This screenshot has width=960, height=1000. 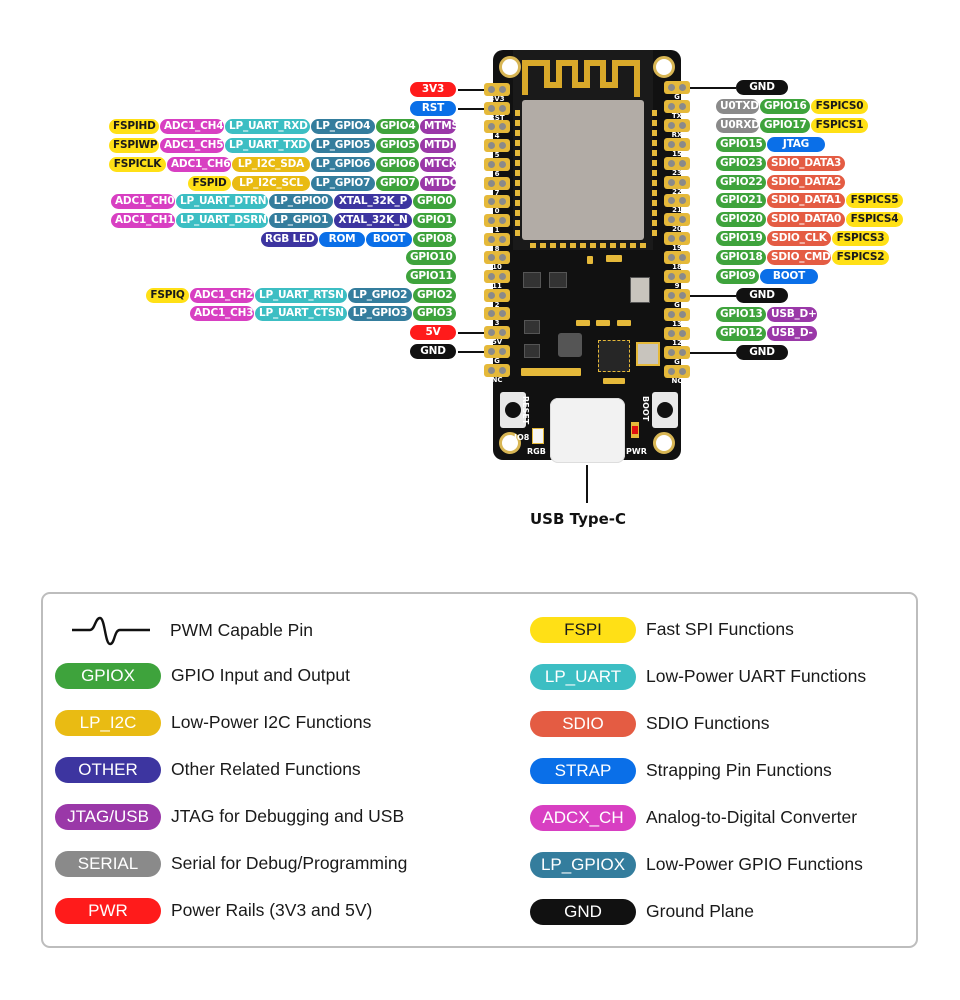 What do you see at coordinates (397, 164) in the screenshot?
I see `pin-label-gpio: GPIO6` at bounding box center [397, 164].